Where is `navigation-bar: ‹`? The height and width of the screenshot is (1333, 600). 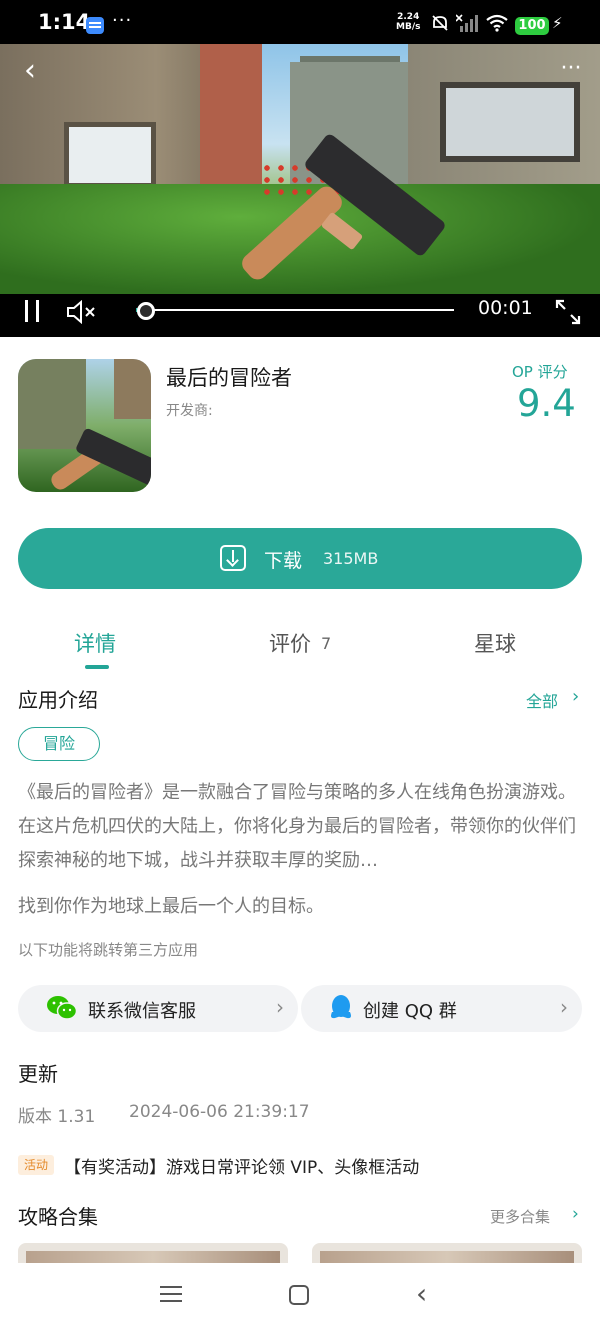
navigation-bar: ‹ is located at coordinates (300, 1298).